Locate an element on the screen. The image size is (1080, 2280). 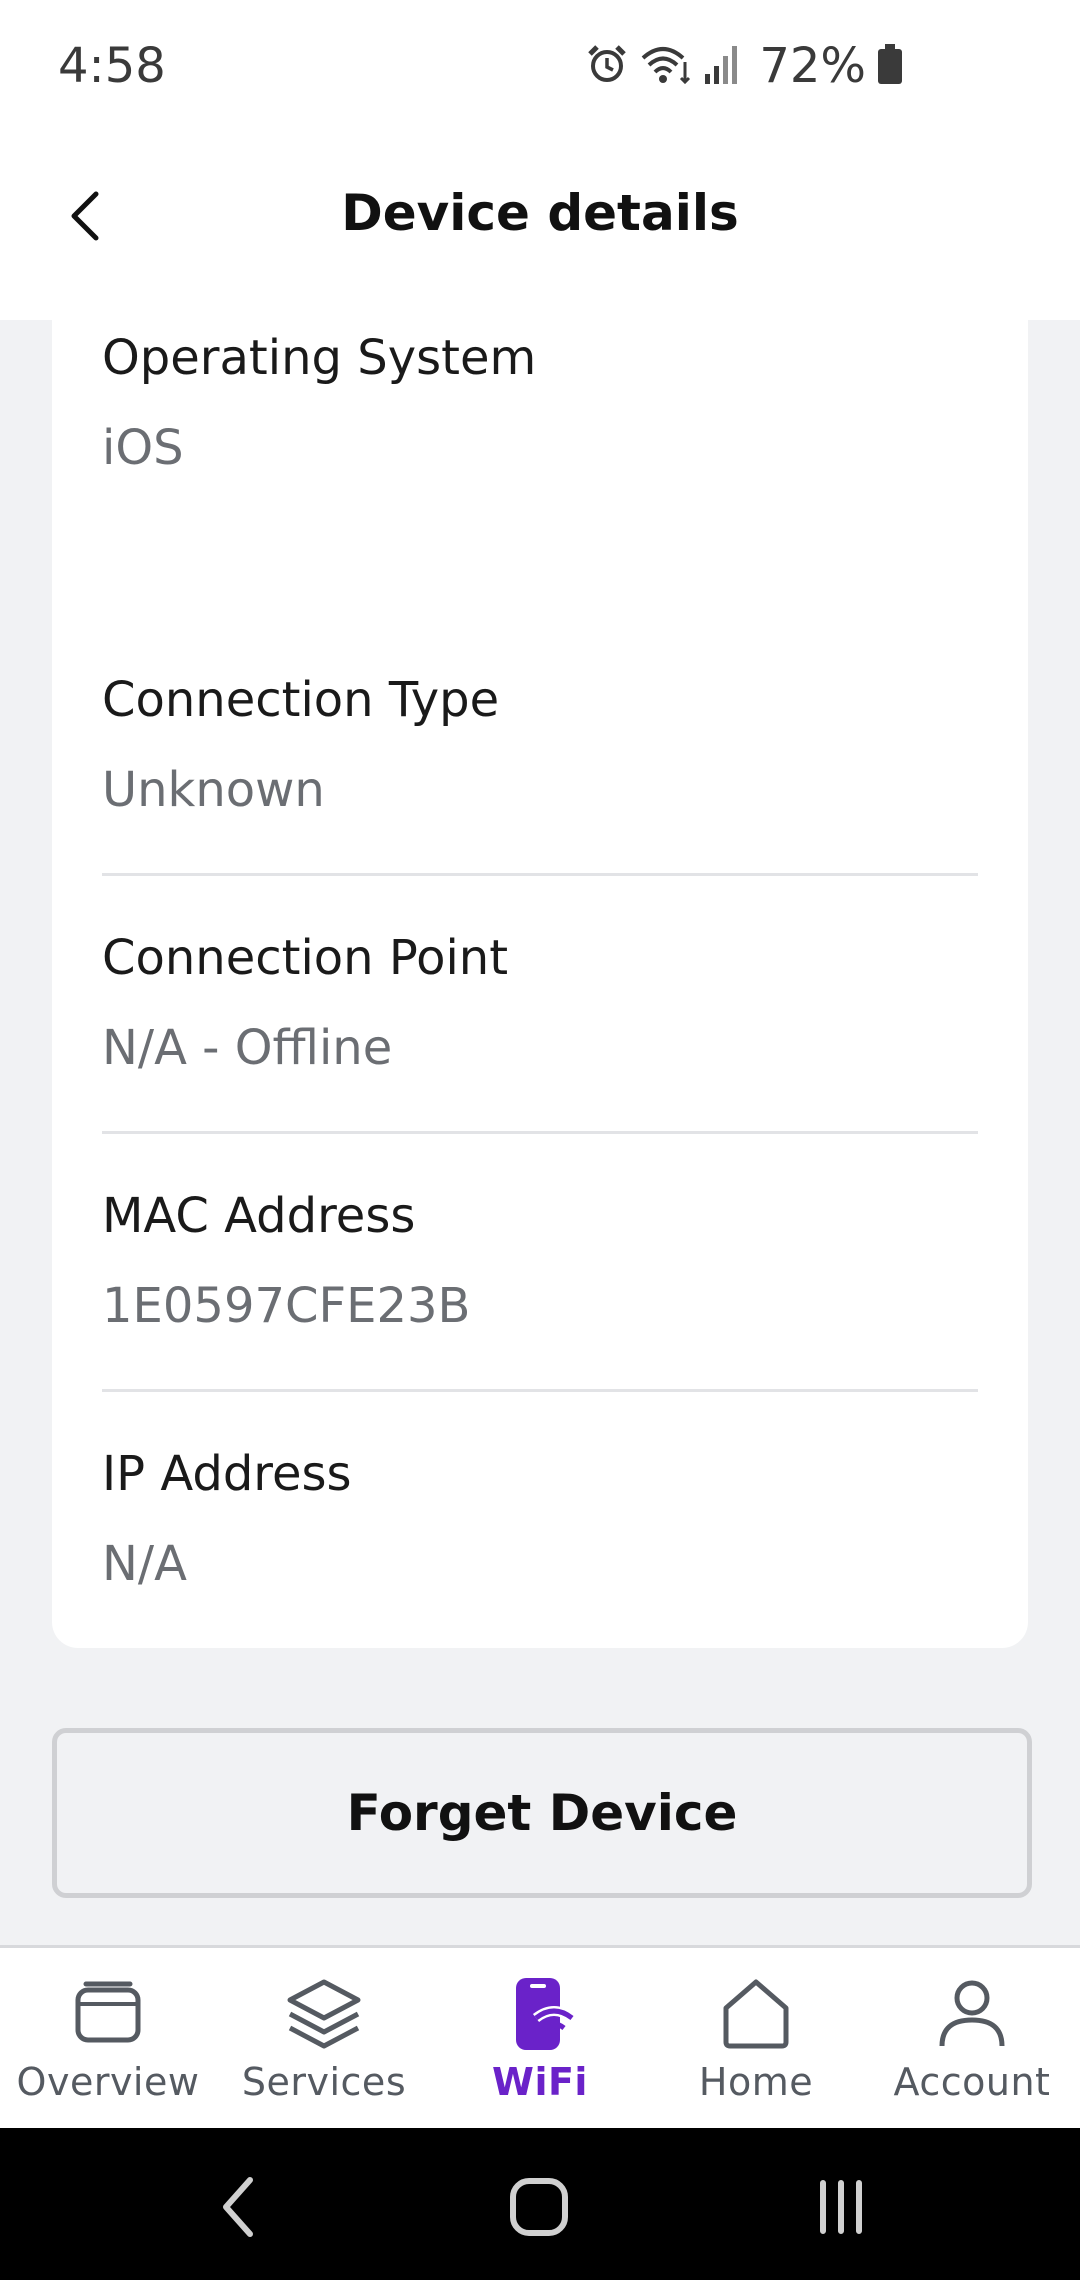
mac-address-label: MAC Address is located at coordinates (259, 1216).